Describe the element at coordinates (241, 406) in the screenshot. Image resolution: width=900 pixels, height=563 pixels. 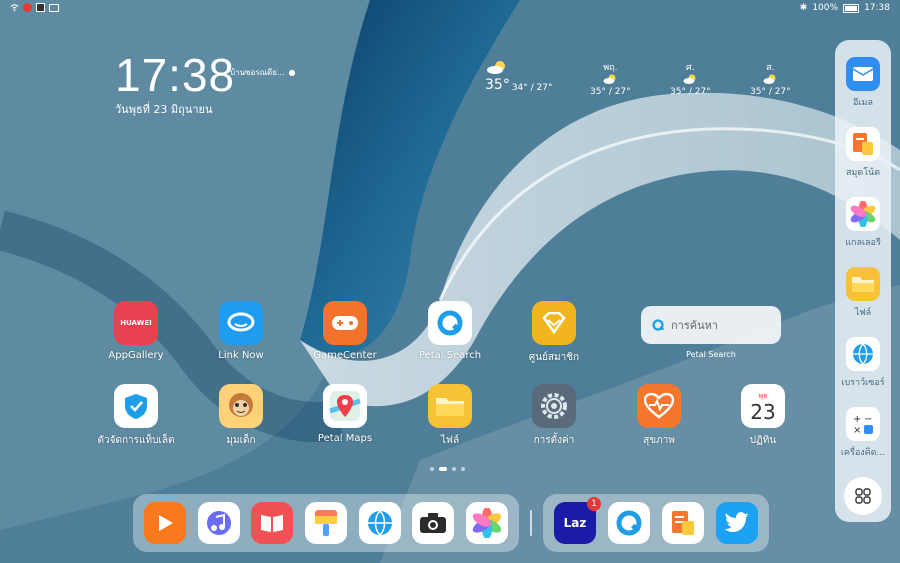
I see `kids-corner-icon` at that location.